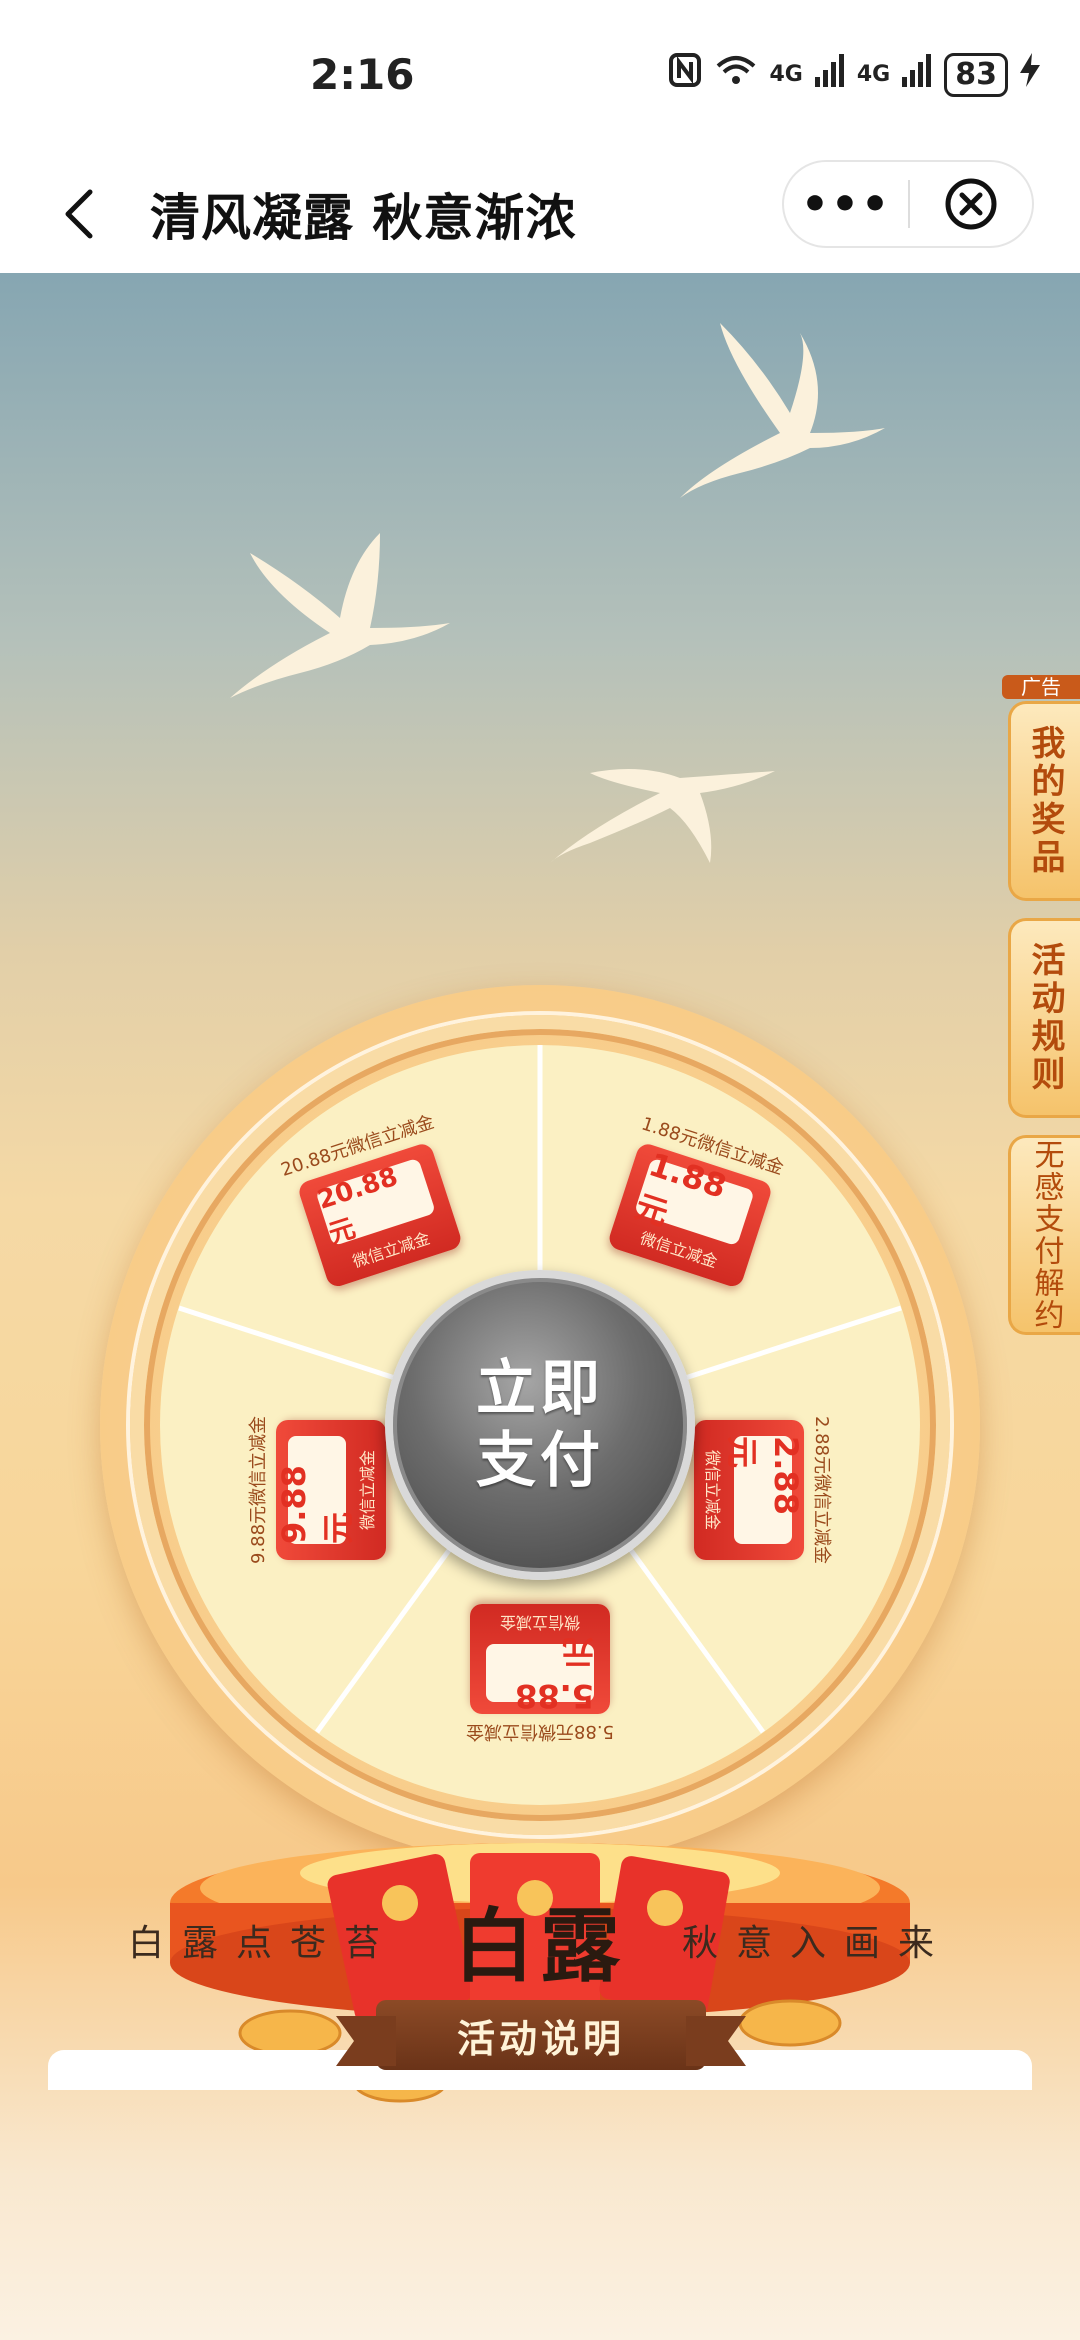 This screenshot has width=1080, height=2340. What do you see at coordinates (1030, 74) in the screenshot?
I see `charging-icon` at bounding box center [1030, 74].